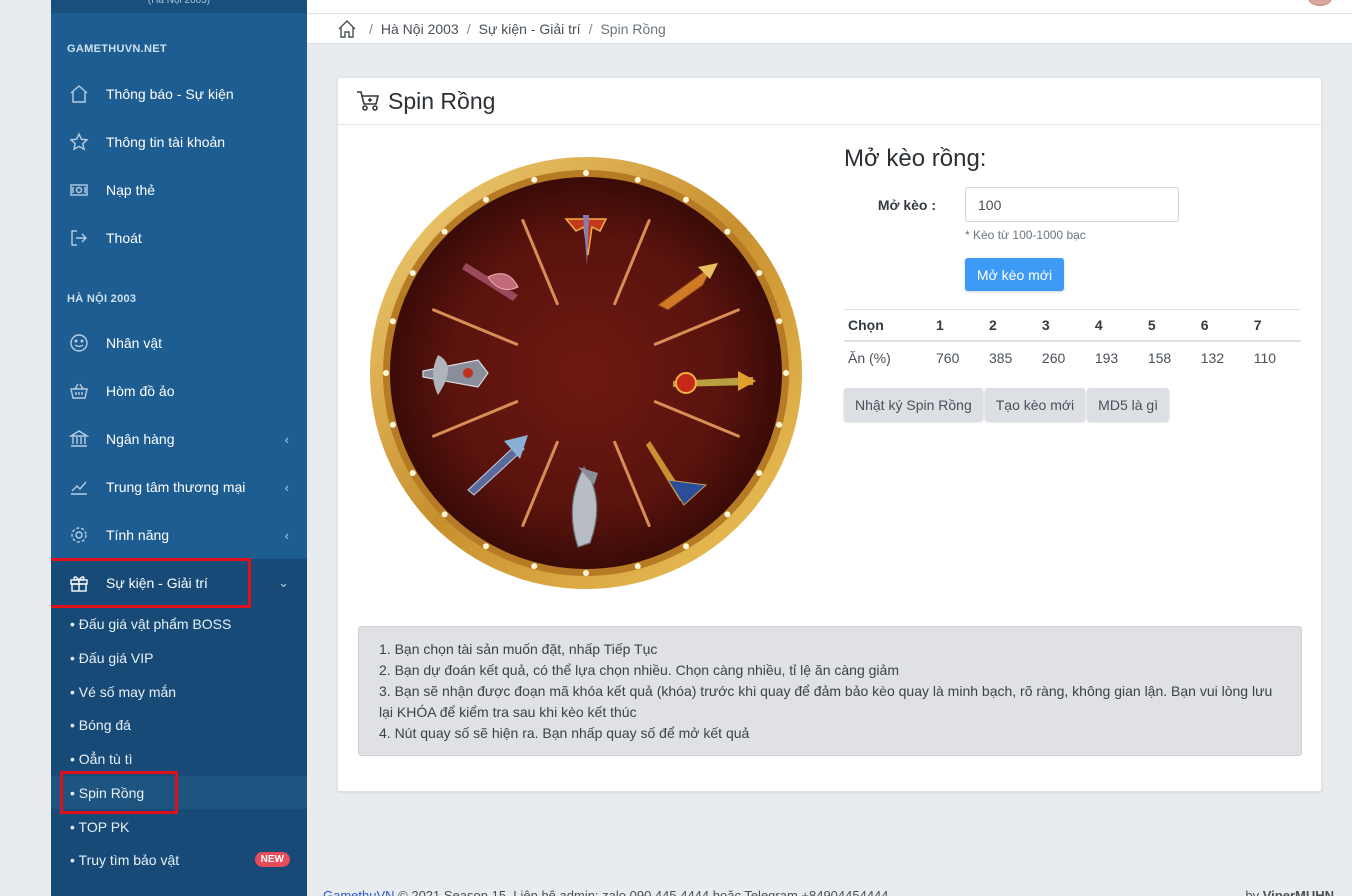 Image resolution: width=1352 pixels, height=896 pixels. Describe the element at coordinates (100, 724) in the screenshot. I see `submenu-label: • Bóng đá` at that location.